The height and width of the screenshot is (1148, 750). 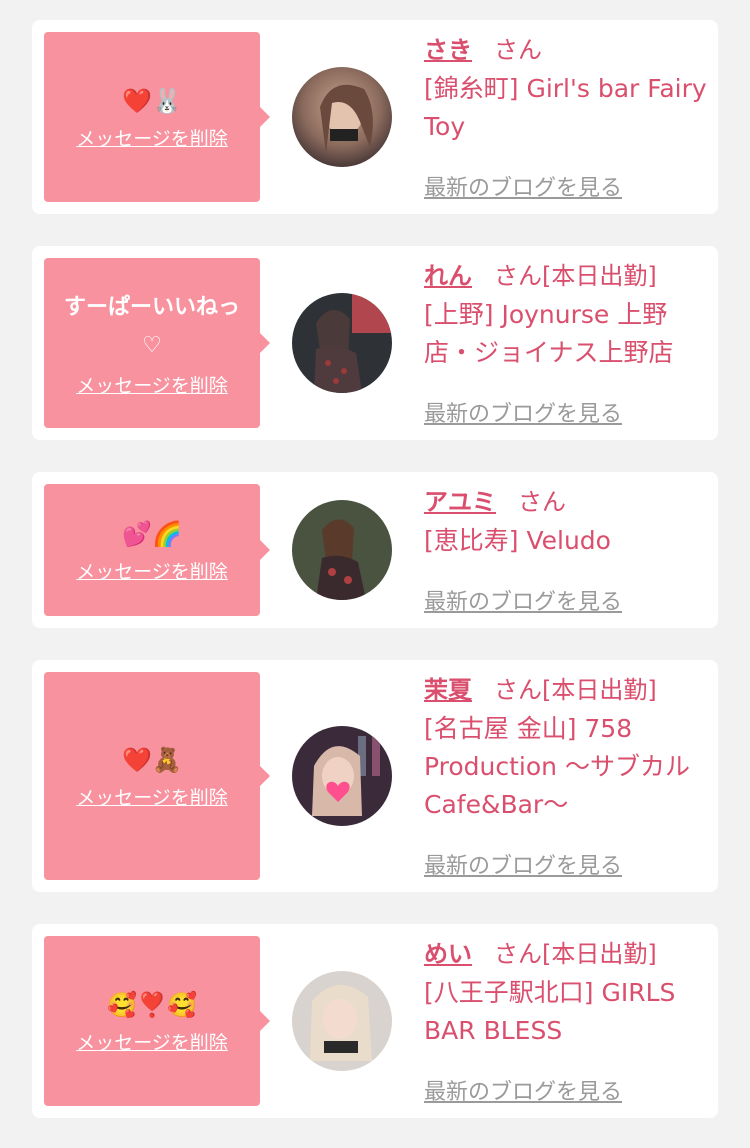 What do you see at coordinates (157, 1021) in the screenshot?
I see `message-bubble: 🥰❣️🥰 メッセージを削除` at bounding box center [157, 1021].